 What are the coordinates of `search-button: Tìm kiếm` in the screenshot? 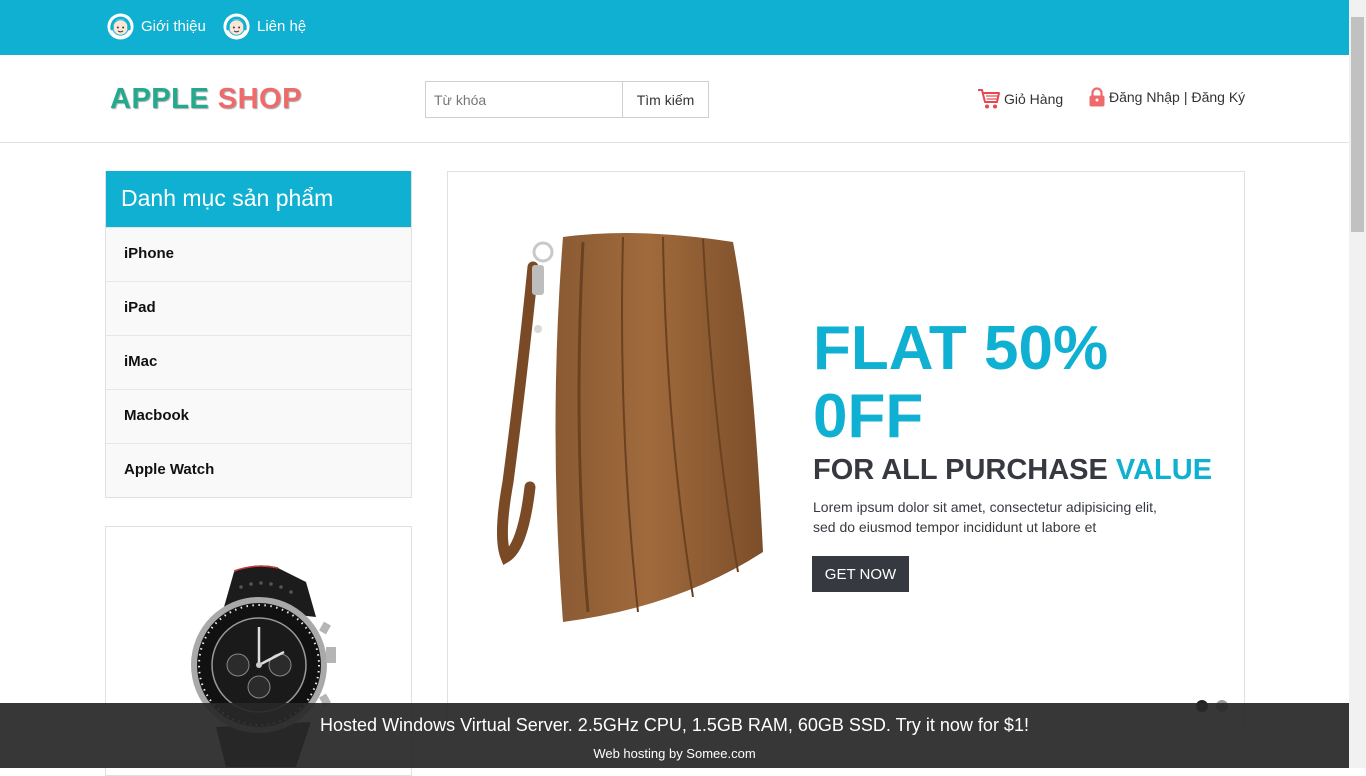 It's located at (665, 99).